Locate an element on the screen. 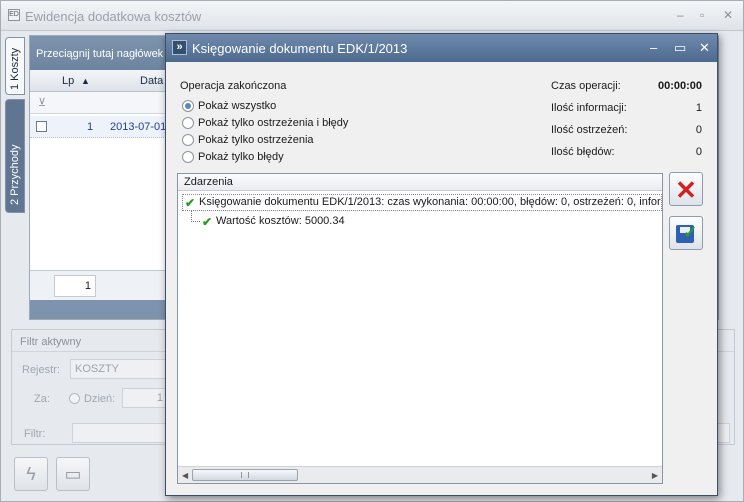  maximize-icon: ▭ is located at coordinates (680, 48).